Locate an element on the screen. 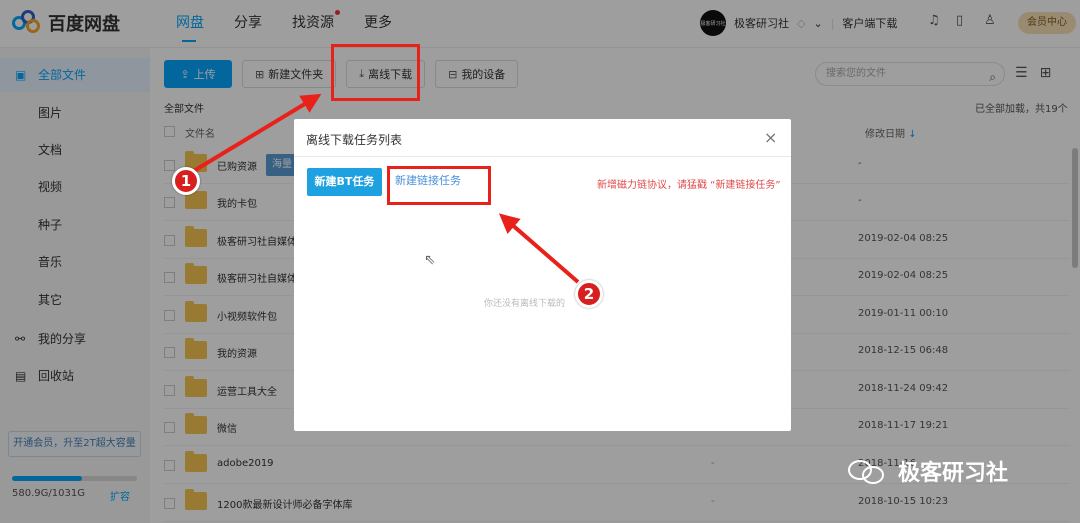 This screenshot has width=1080, height=523. wechat-watermark: 极客研习社 is located at coordinates (927, 471).